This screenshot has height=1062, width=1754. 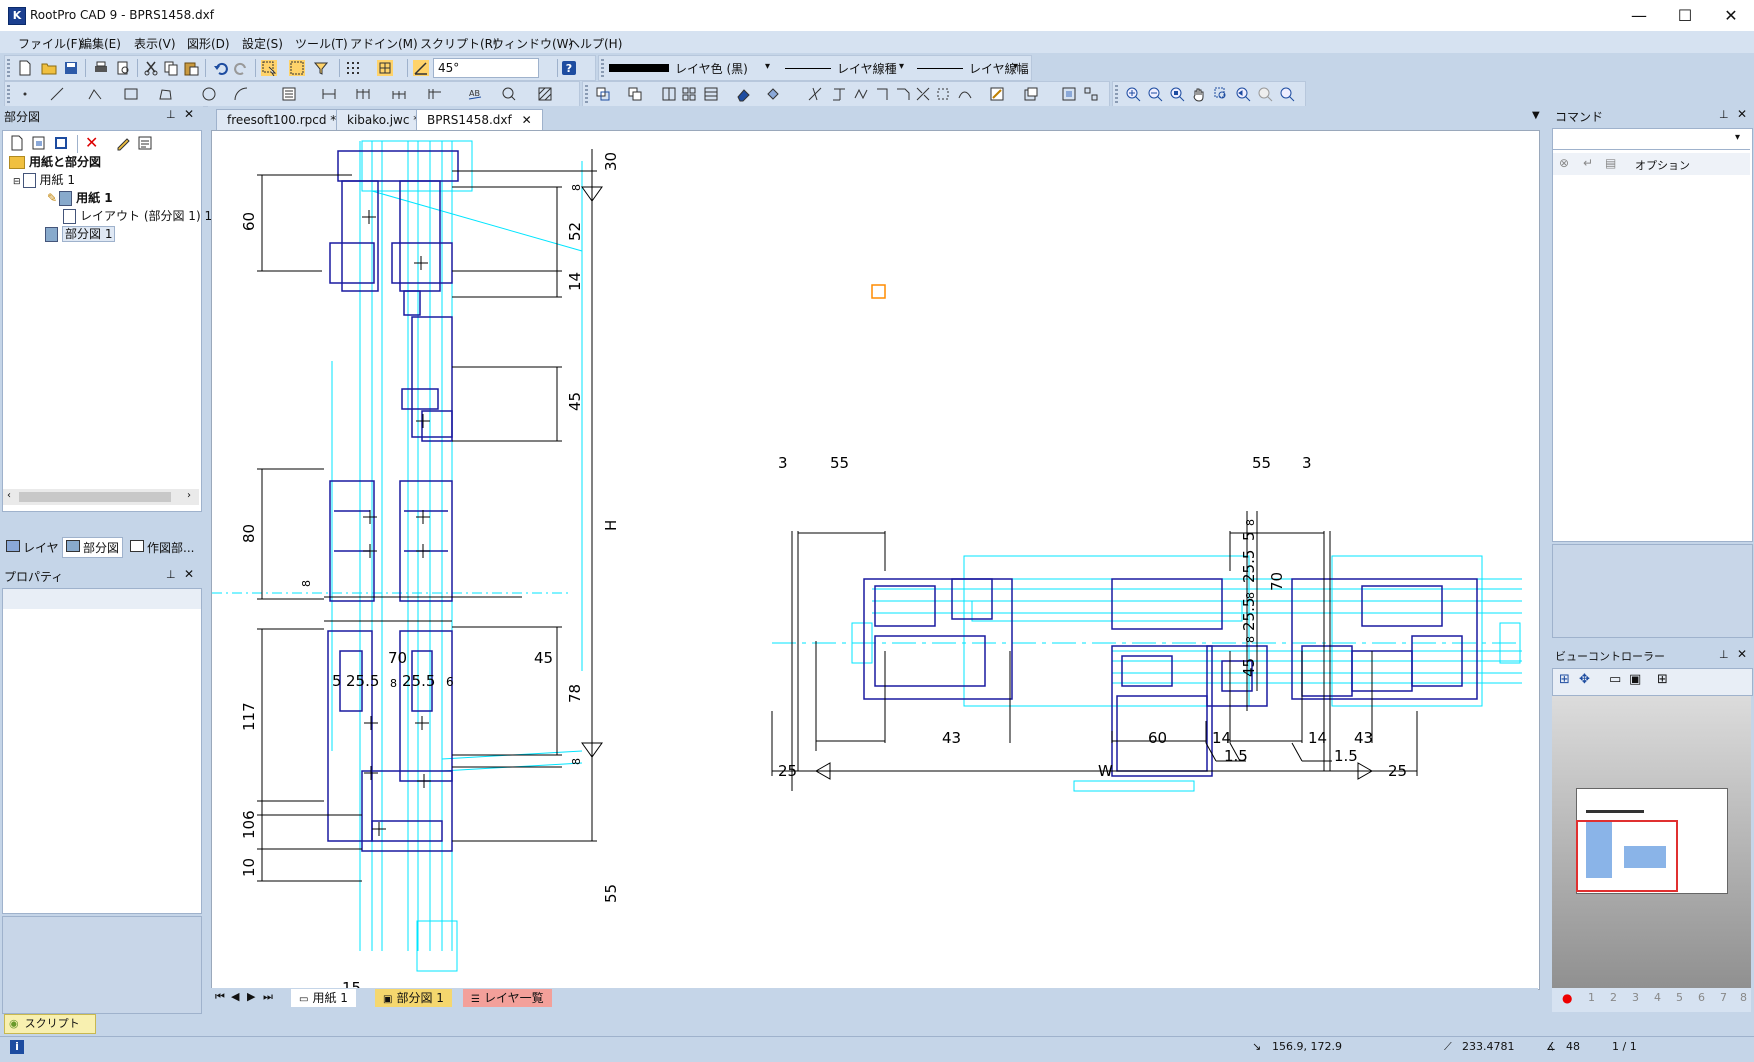 I want to click on horizontal-scrollbar: ‹ ›, so click(x=101, y=497).